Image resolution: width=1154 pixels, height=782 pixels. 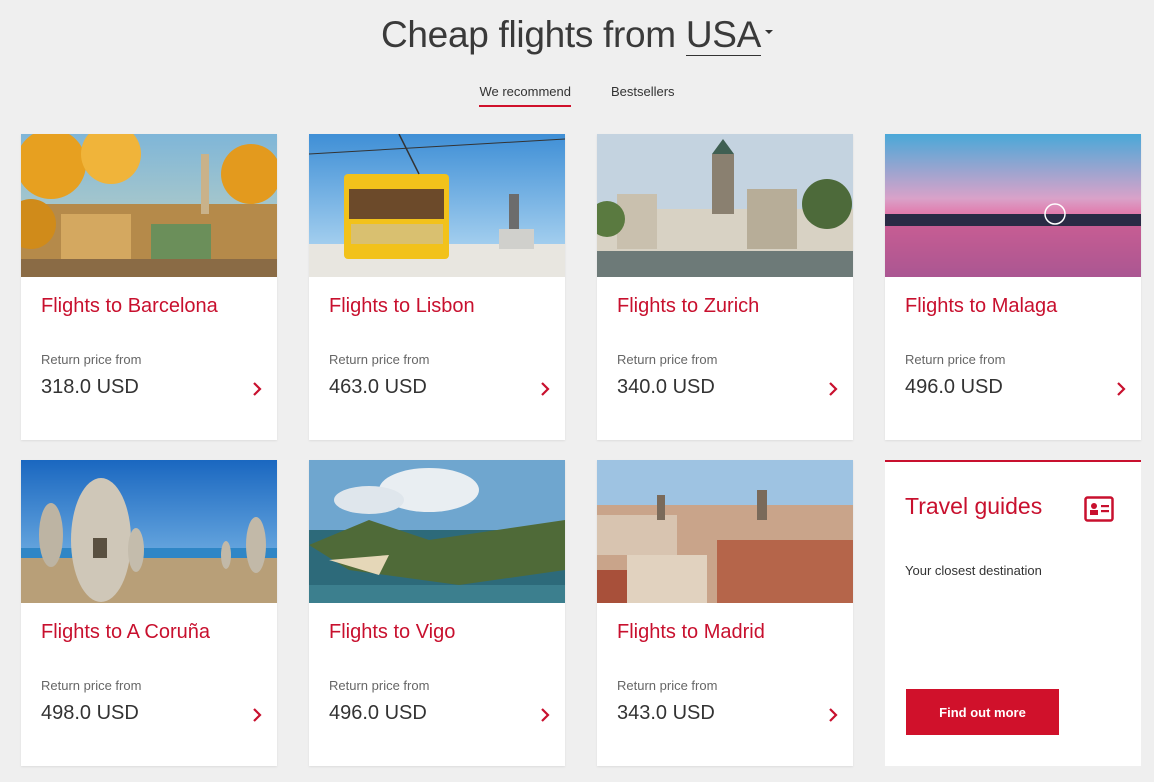 What do you see at coordinates (974, 506) in the screenshot?
I see `travel-guides-title: Travel guides` at bounding box center [974, 506].